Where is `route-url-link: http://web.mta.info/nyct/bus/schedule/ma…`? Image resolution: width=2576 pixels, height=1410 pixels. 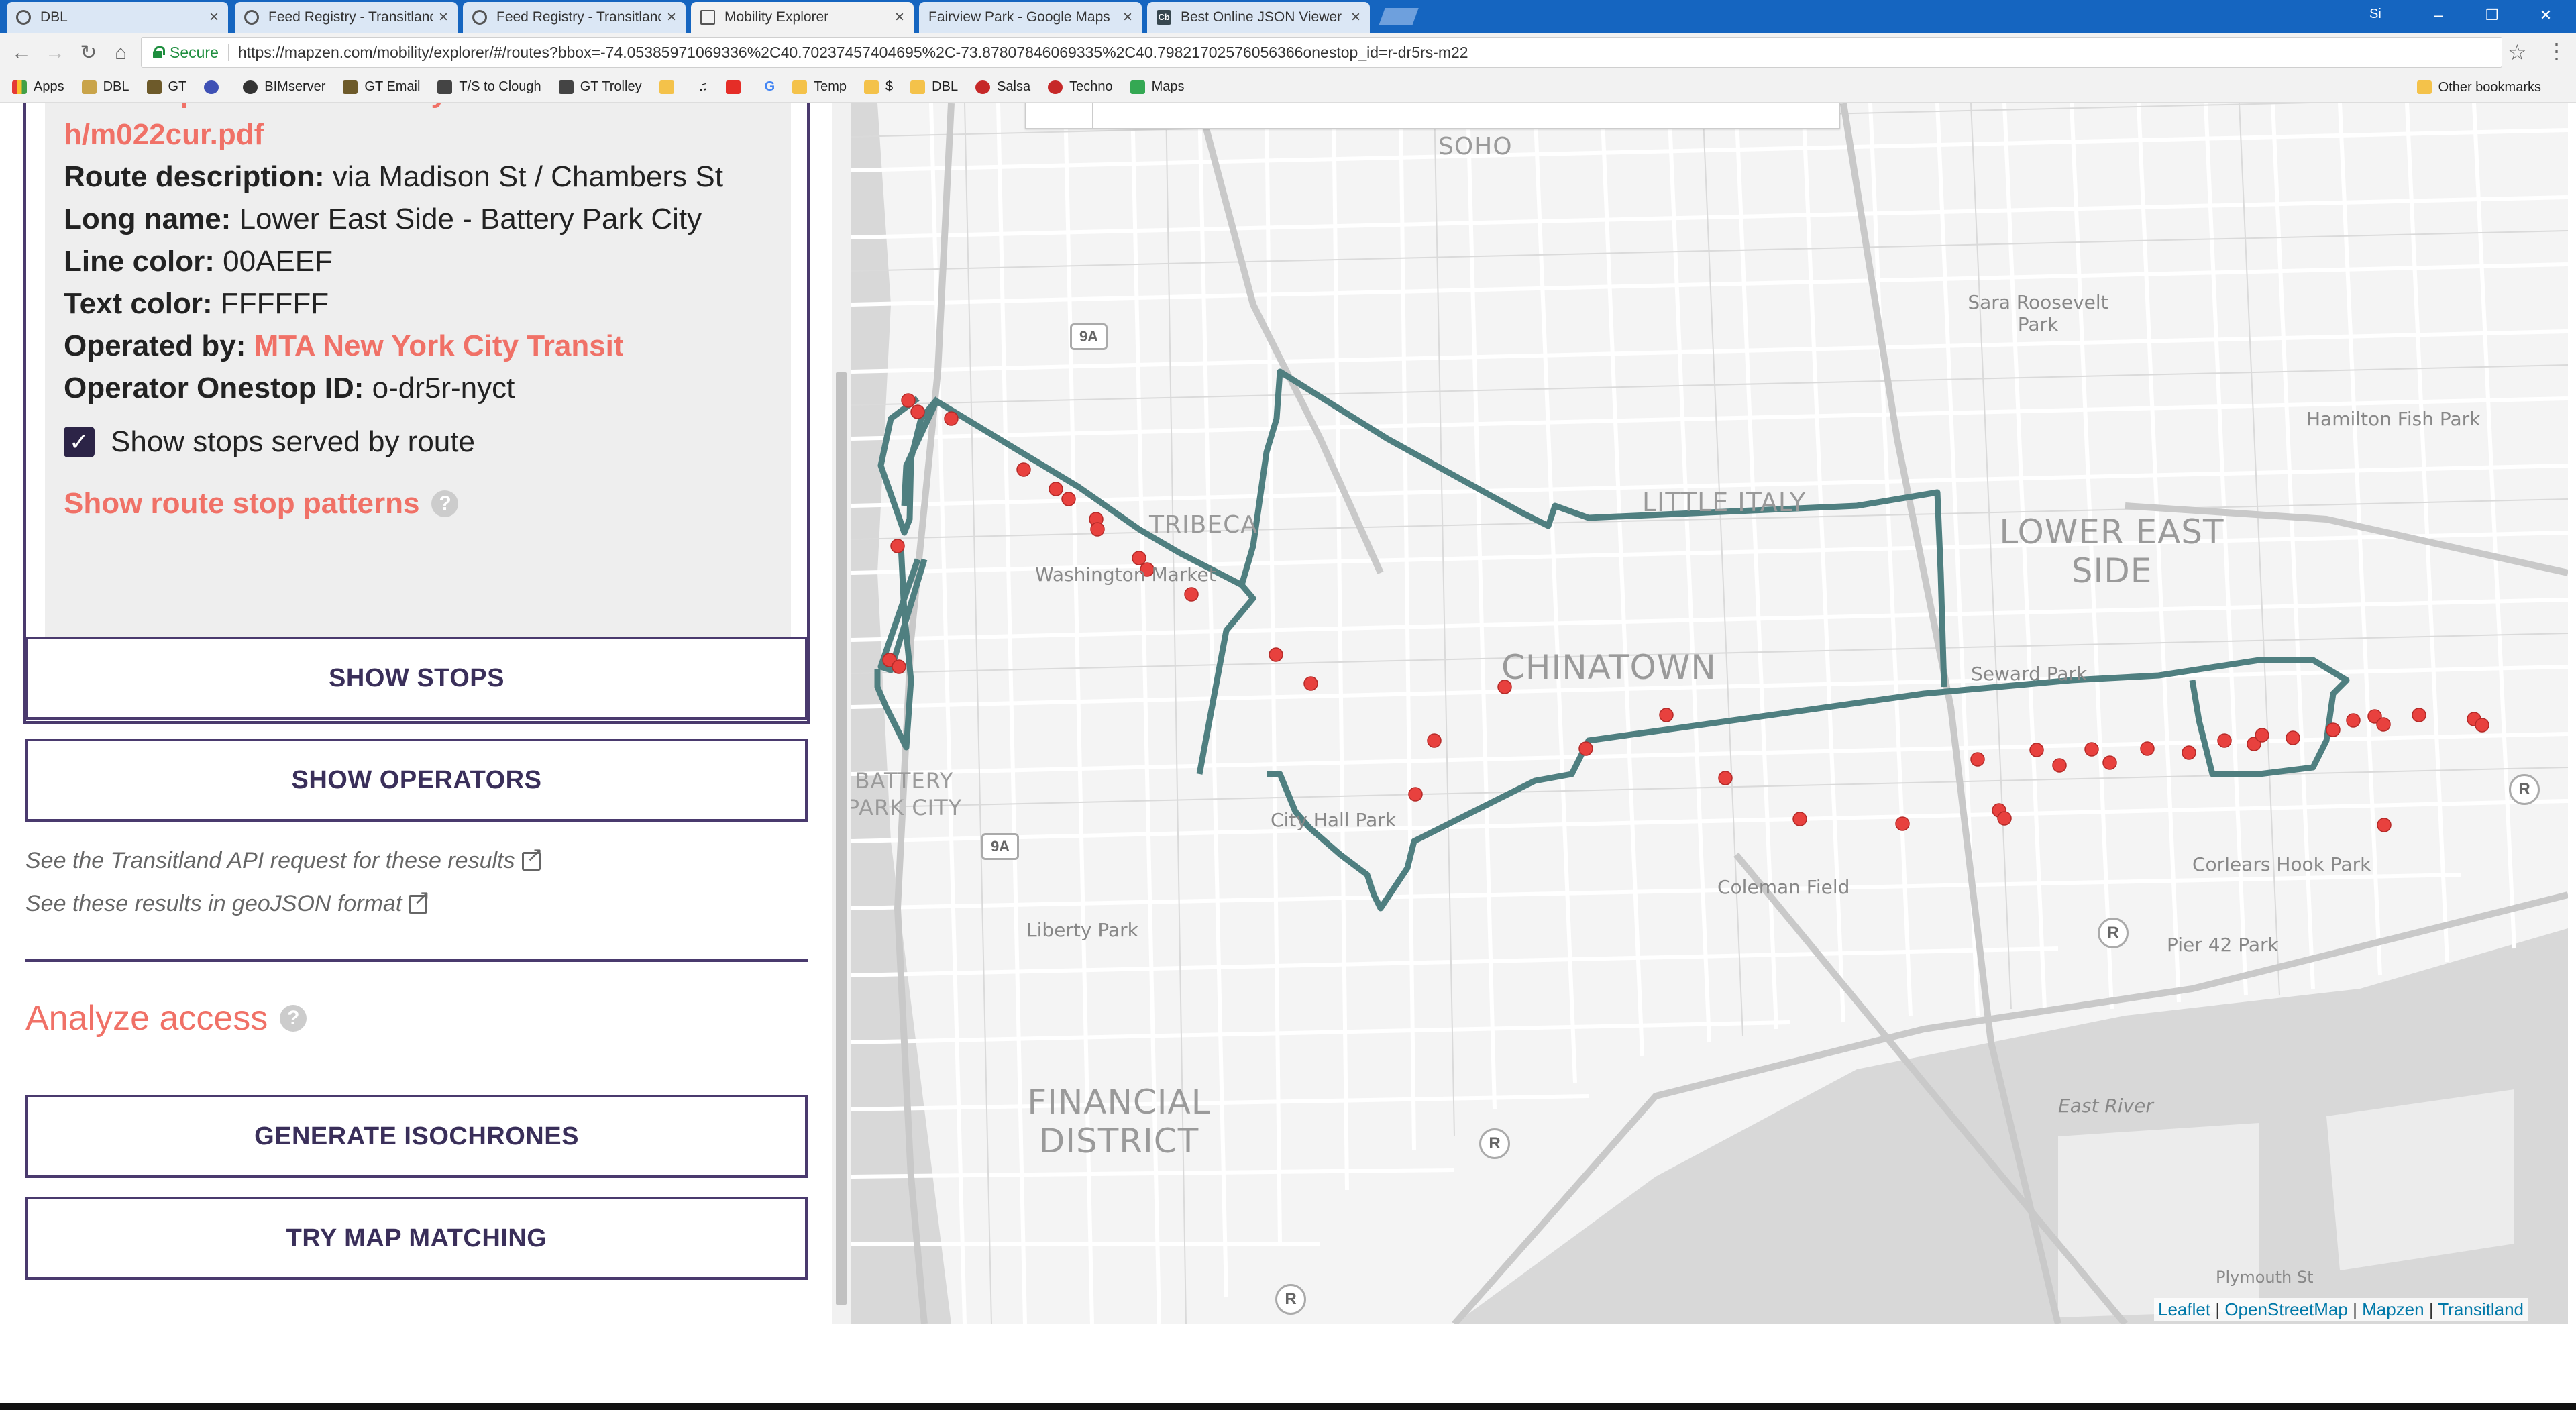 route-url-link: http://web.mta.info/nyct/bus/schedule/ma… is located at coordinates (440, 106).